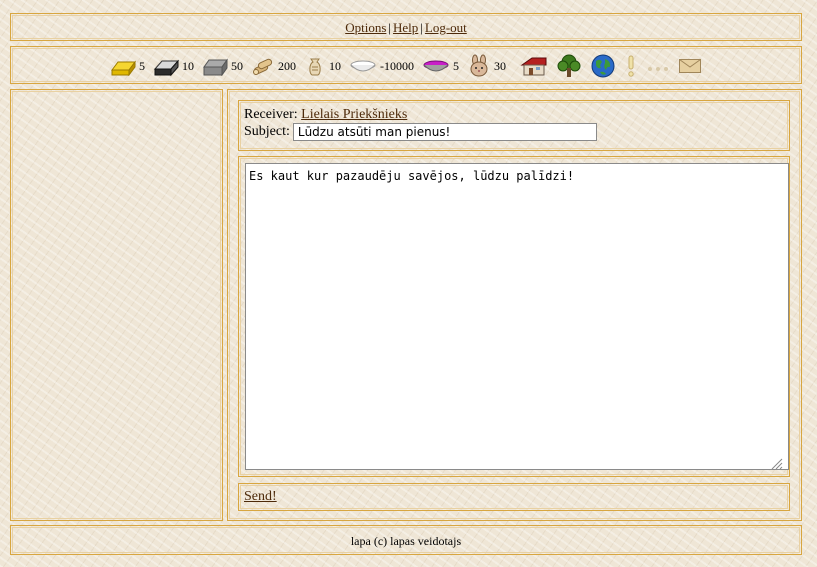 Image resolution: width=817 pixels, height=567 pixels. I want to click on footer: lapa (c) lapas veidotajs, so click(406, 540).